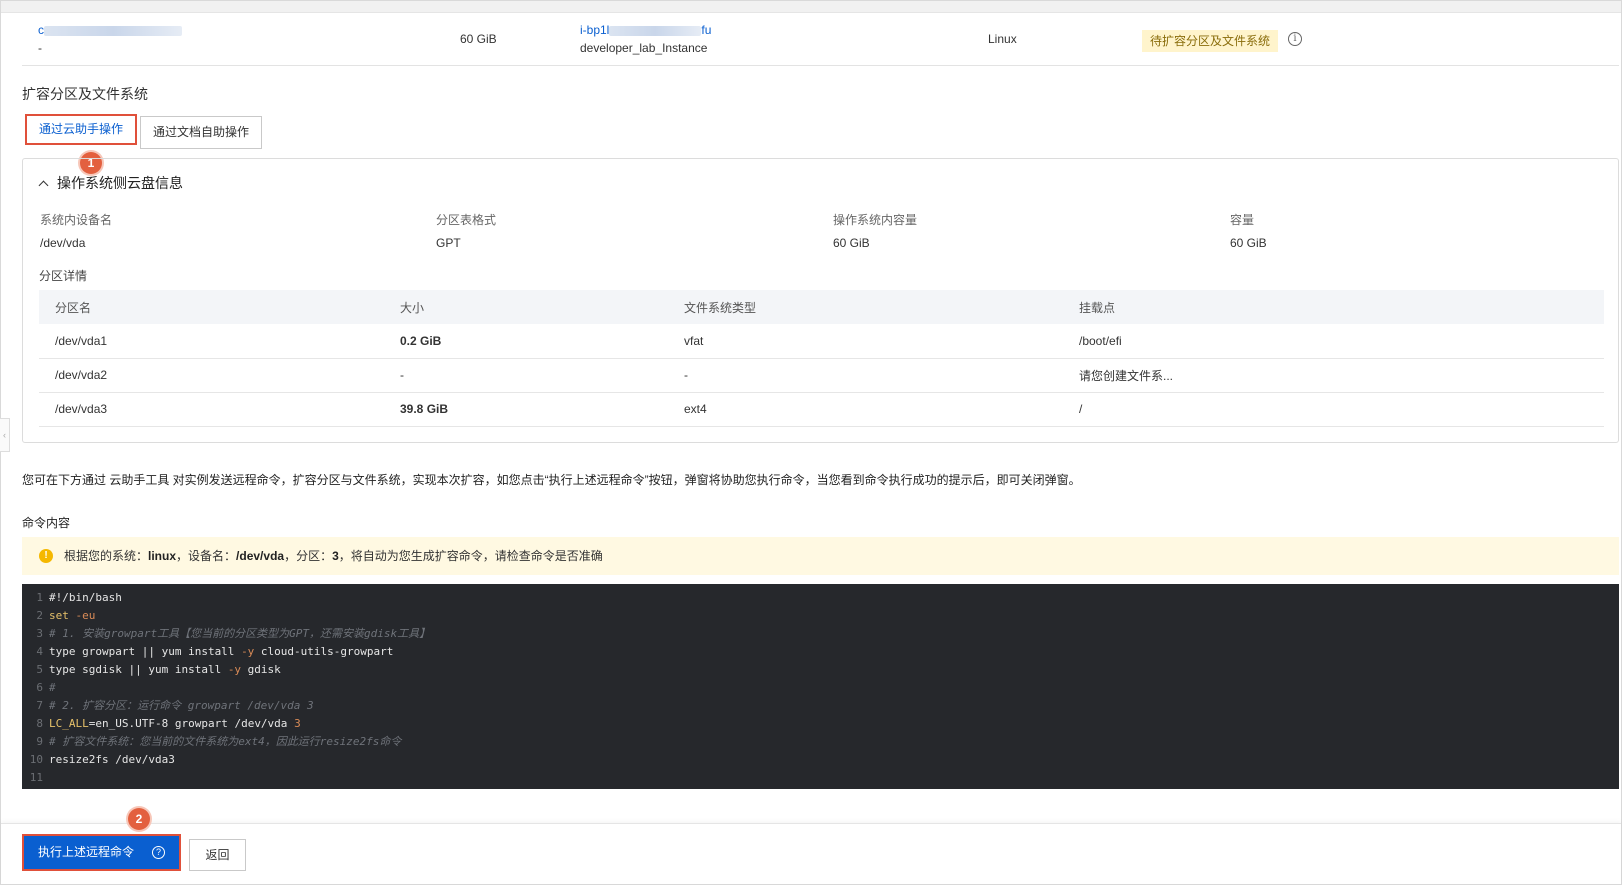  What do you see at coordinates (820, 742) in the screenshot?
I see `code-line: 9 # 扩容文件系统：您当前的文件系统为ext4，因此运行resize2fs命令` at bounding box center [820, 742].